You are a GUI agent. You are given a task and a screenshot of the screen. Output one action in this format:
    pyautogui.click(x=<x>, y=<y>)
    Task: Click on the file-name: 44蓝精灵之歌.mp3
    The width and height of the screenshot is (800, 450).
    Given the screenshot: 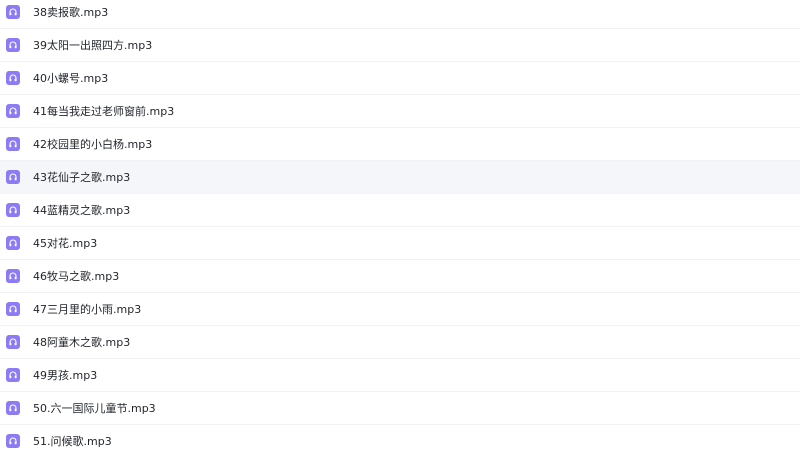 What is the action you would take?
    pyautogui.click(x=82, y=210)
    